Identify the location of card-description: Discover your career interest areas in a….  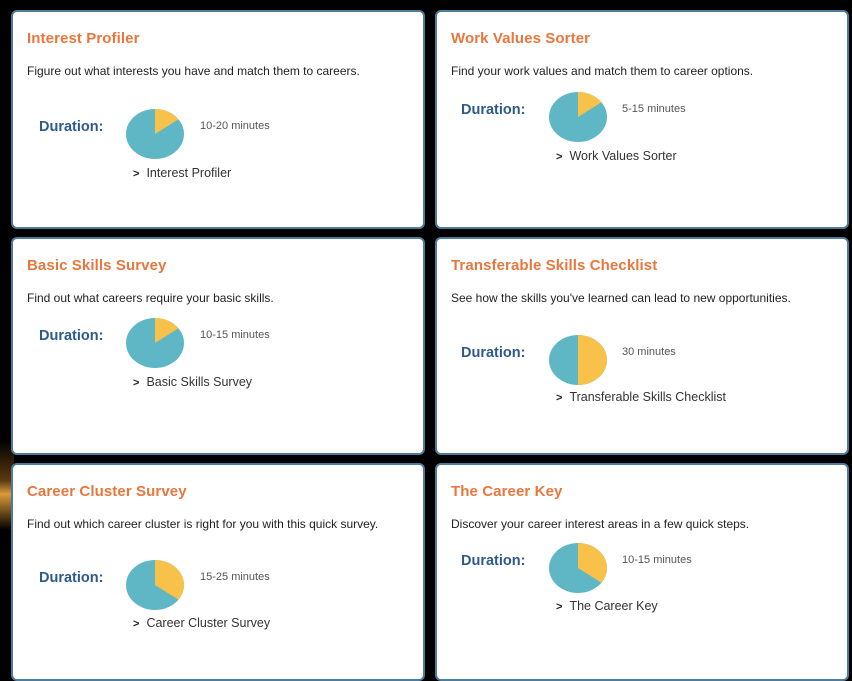
(600, 524).